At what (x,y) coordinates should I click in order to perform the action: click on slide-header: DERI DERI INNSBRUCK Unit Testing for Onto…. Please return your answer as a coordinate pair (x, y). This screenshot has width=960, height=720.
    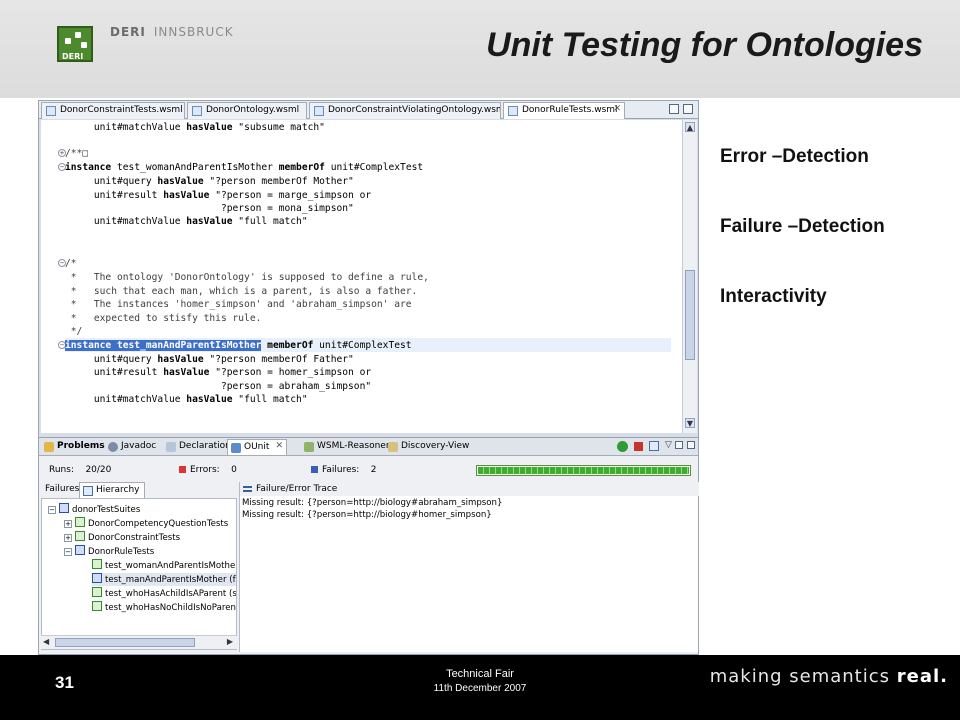
    Looking at the image, I should click on (480, 49).